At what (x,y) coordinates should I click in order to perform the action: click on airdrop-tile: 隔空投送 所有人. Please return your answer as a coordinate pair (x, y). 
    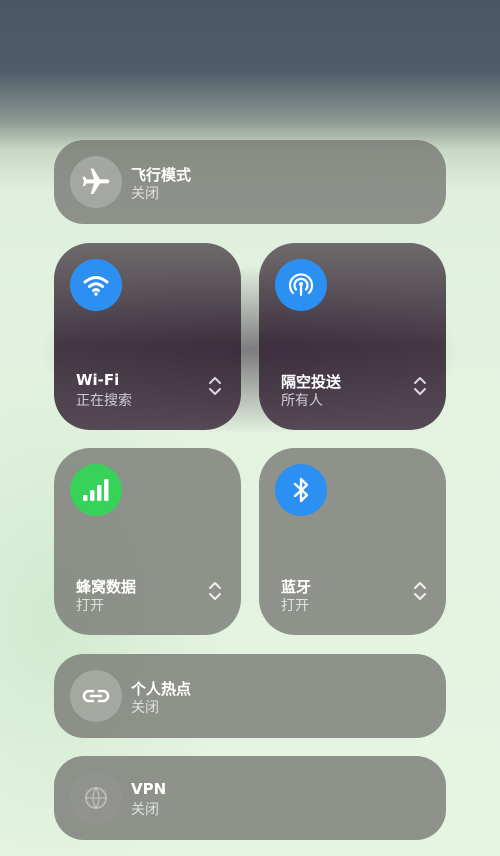
    Looking at the image, I should click on (352, 336).